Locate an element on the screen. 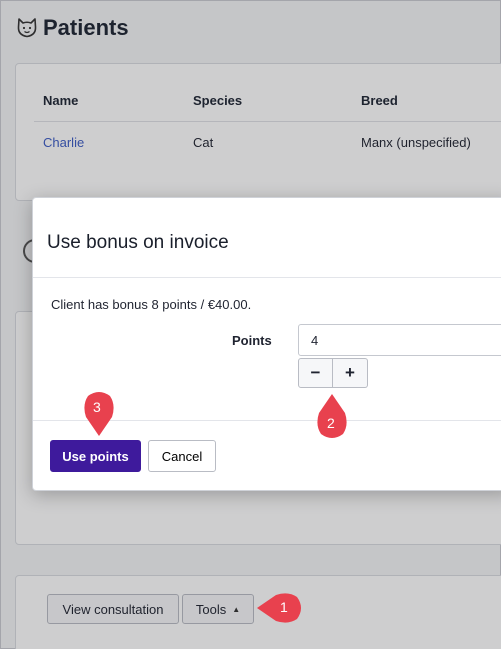  step-3-marker: 3 is located at coordinates (99, 413).